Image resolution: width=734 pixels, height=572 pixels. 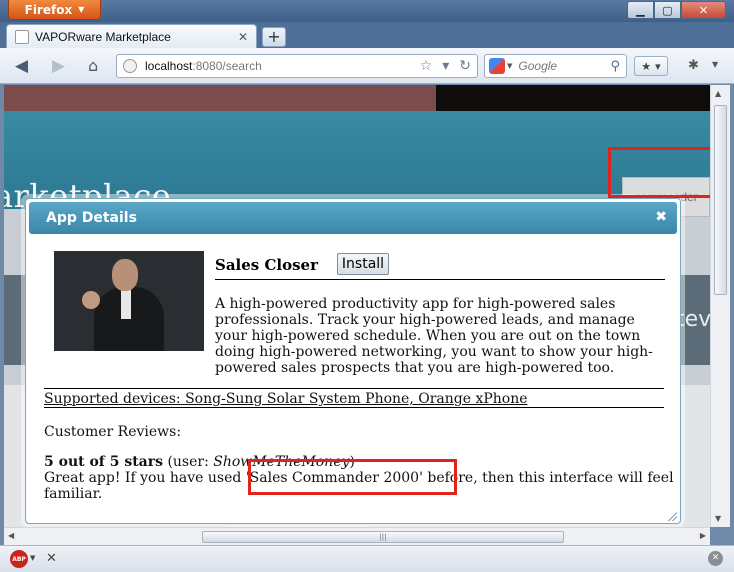 What do you see at coordinates (21, 66) in the screenshot?
I see `back-arrow-icon: ◀` at bounding box center [21, 66].